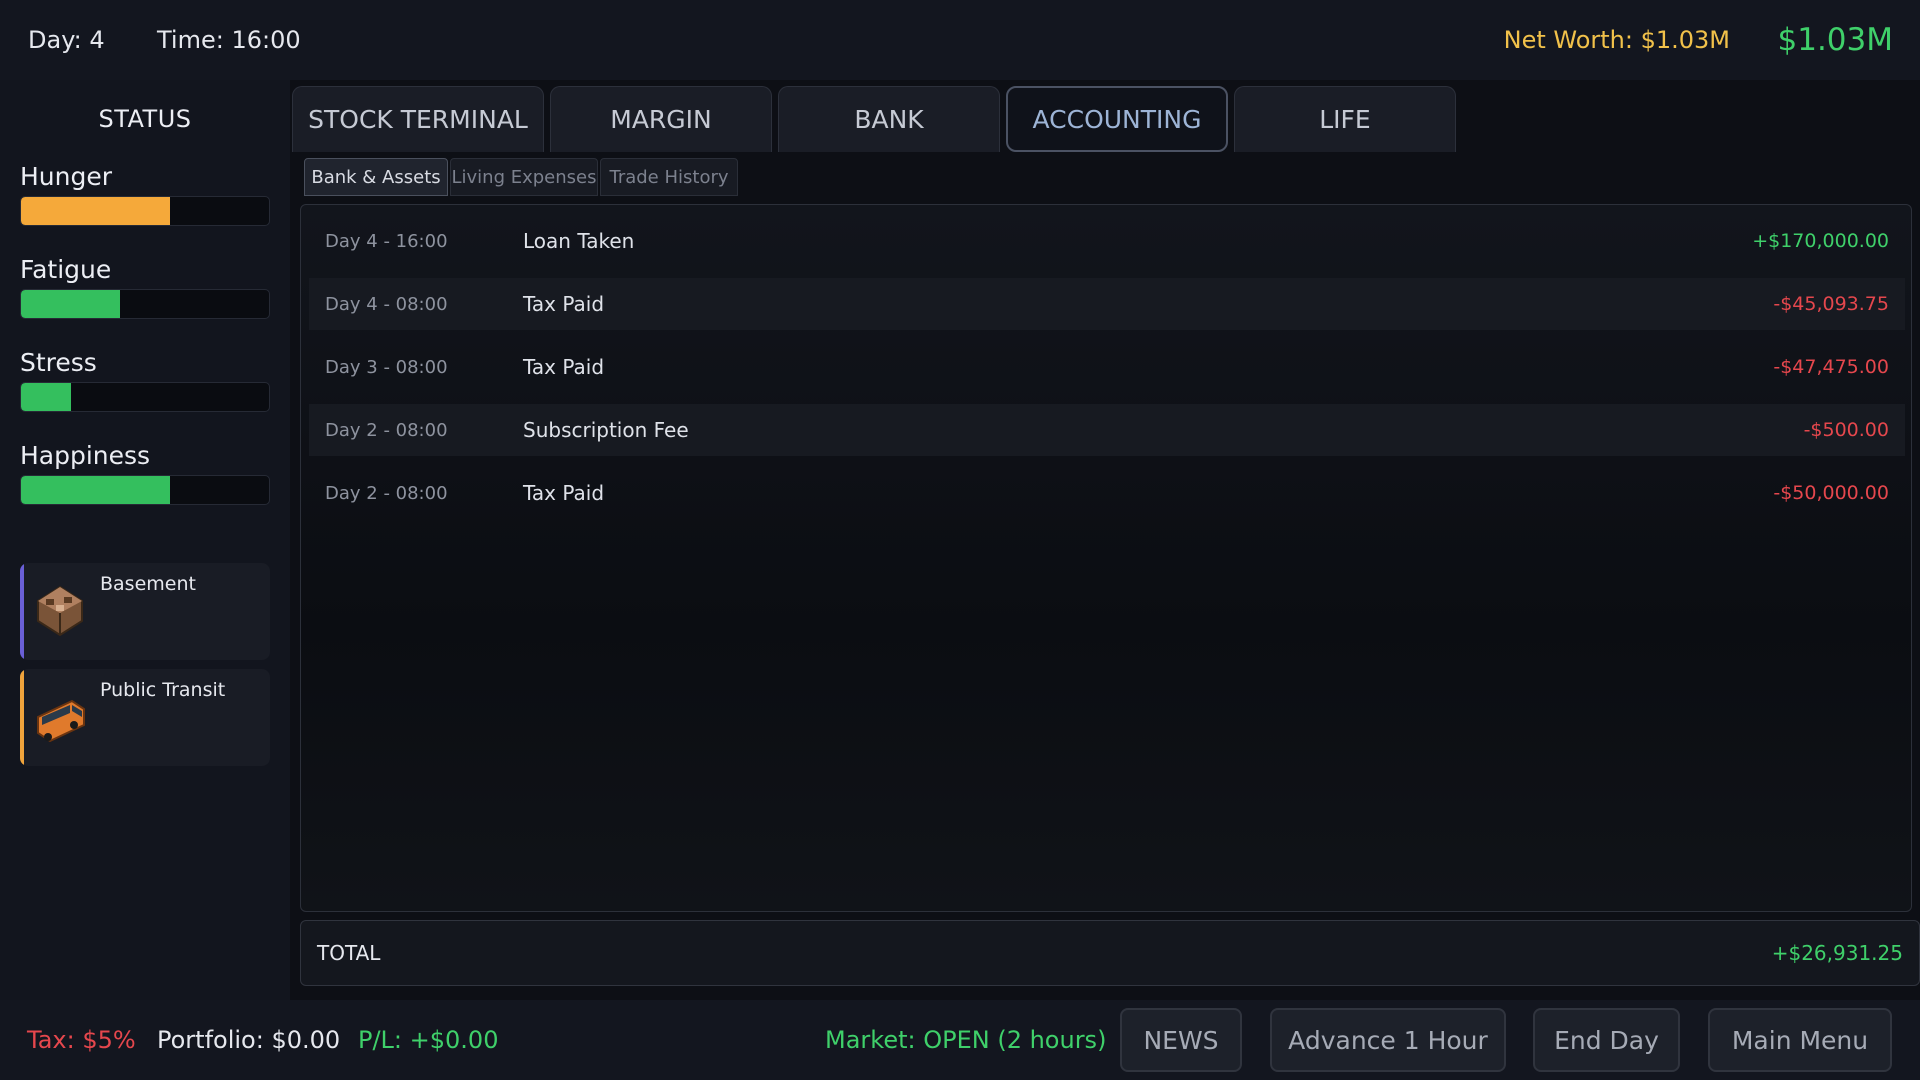 The image size is (1920, 1080). Describe the element at coordinates (386, 241) in the screenshot. I see `row-date: Day 4 - 16:00` at that location.